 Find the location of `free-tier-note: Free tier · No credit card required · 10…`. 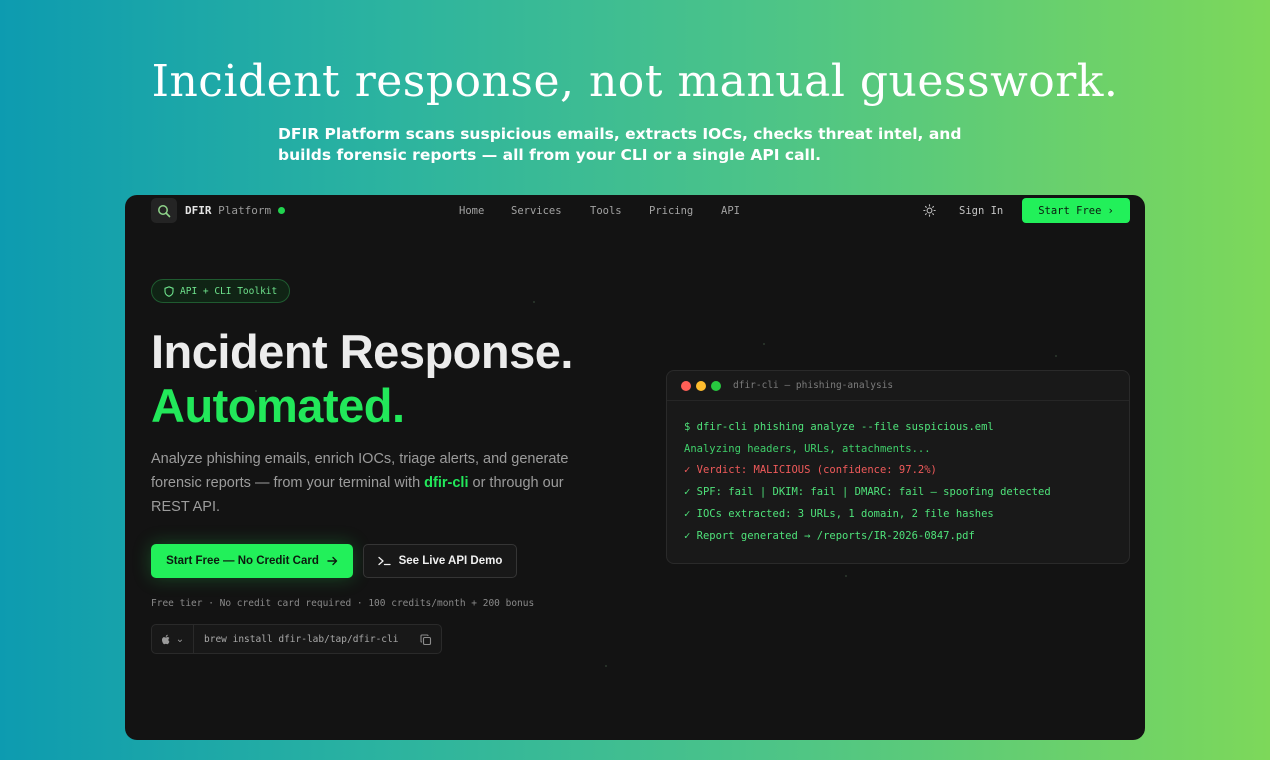

free-tier-note: Free tier · No credit card required · 10… is located at coordinates (343, 603).